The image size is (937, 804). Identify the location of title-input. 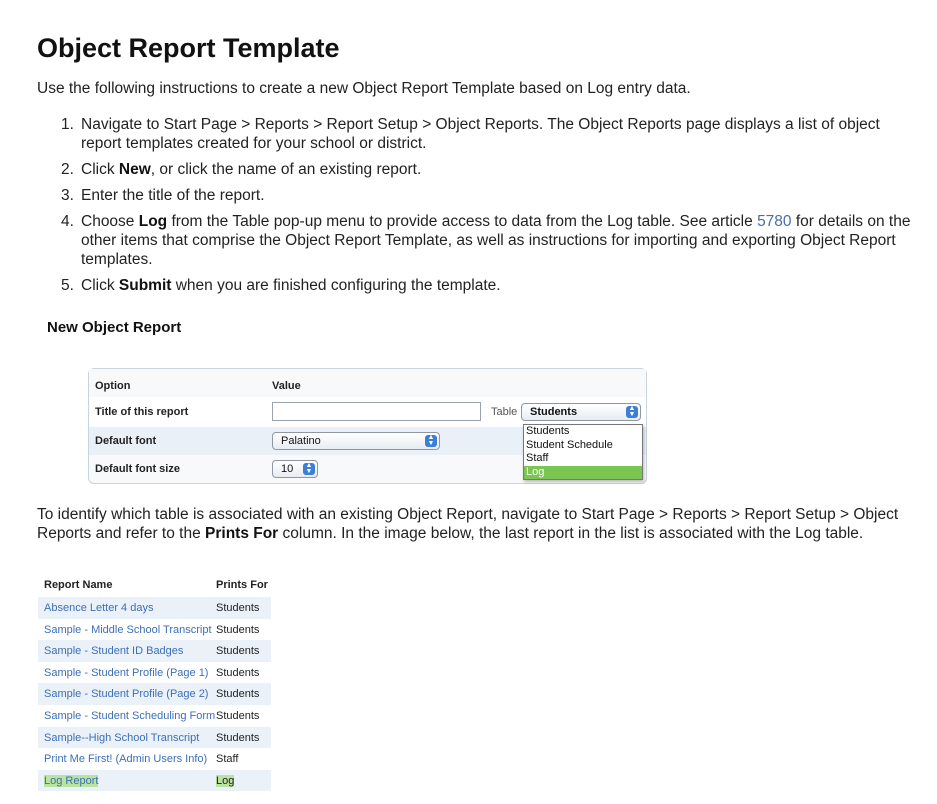
(376, 411).